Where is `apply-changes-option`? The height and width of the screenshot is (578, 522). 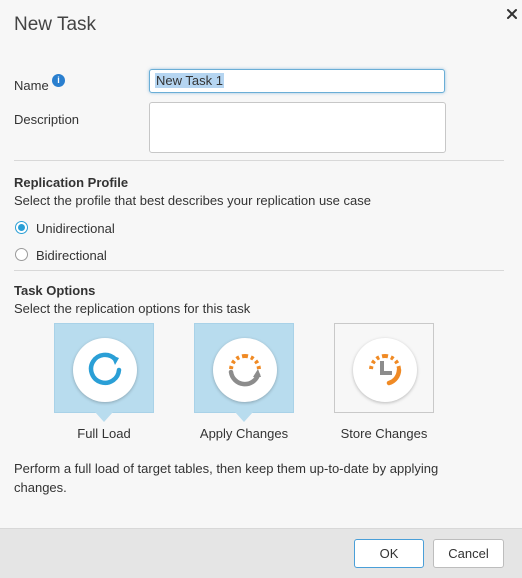
apply-changes-option is located at coordinates (244, 372).